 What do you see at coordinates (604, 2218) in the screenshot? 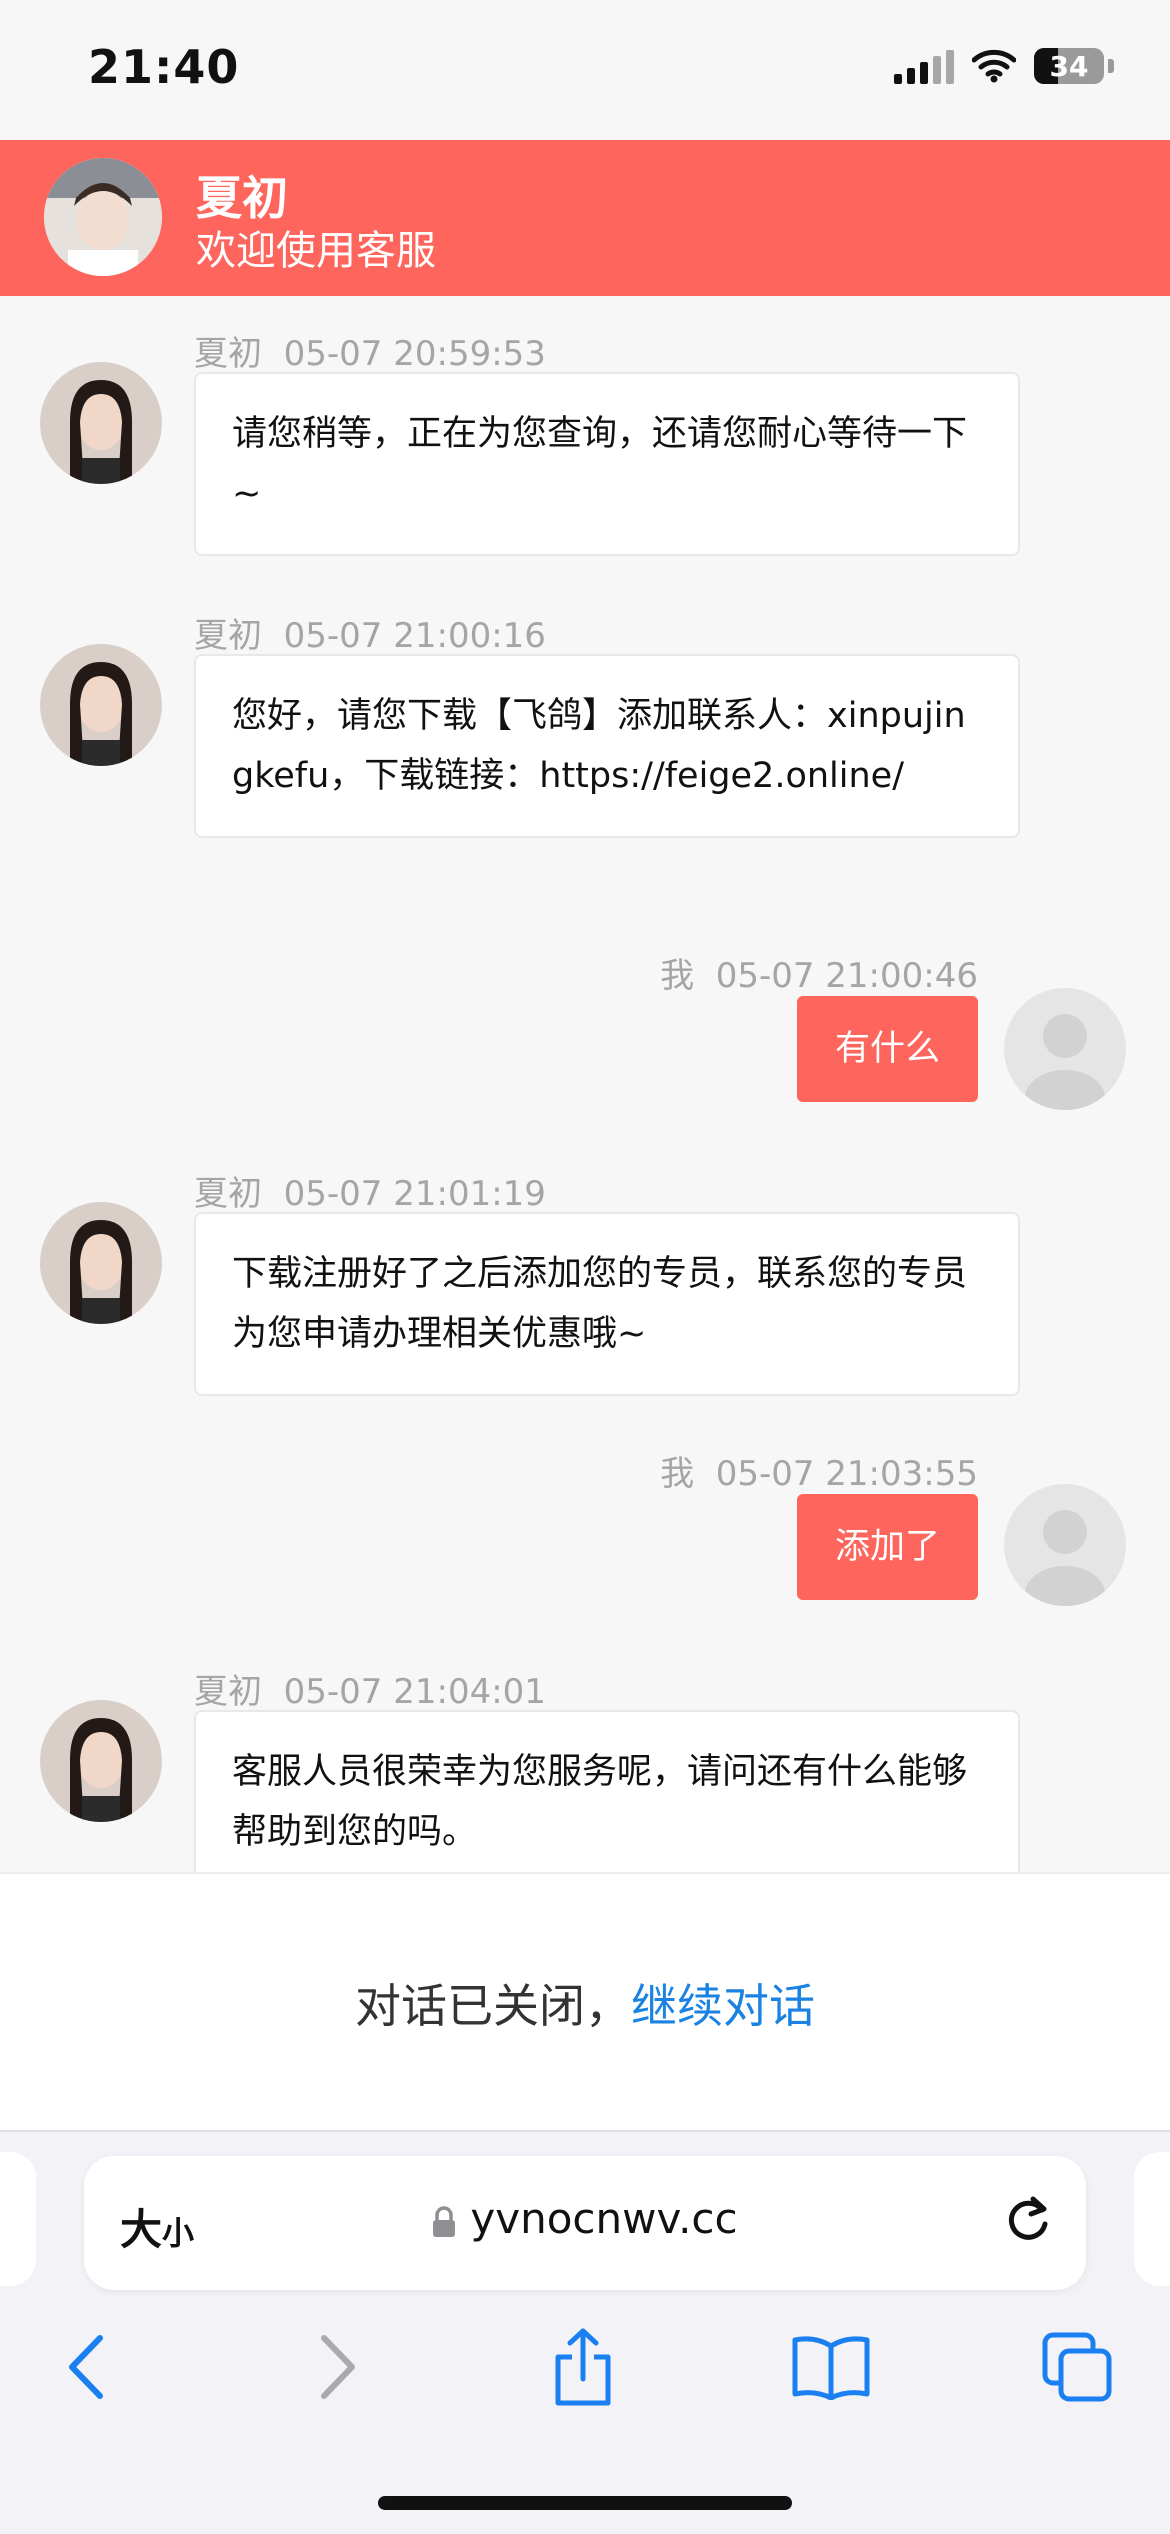
I see `url-text: yvnocnwv.cc` at bounding box center [604, 2218].